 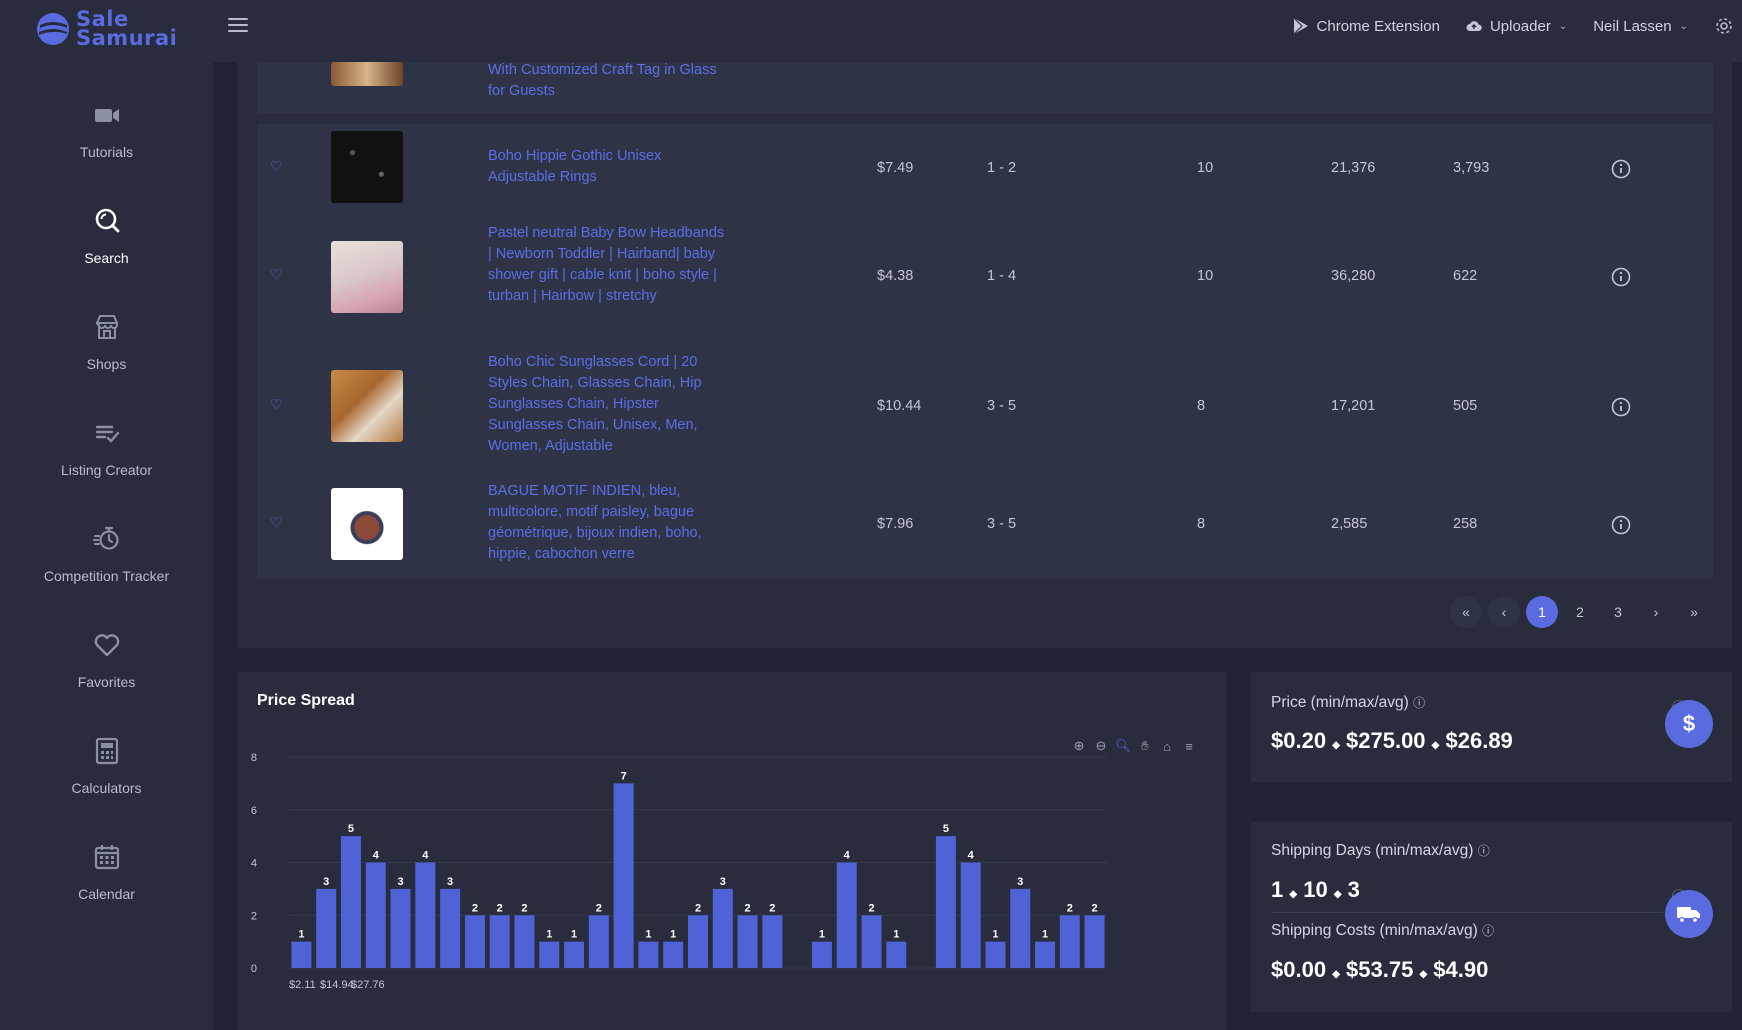 I want to click on ship-days-label: Shipping Days (min/max/avg) ⓘ, so click(x=1380, y=850).